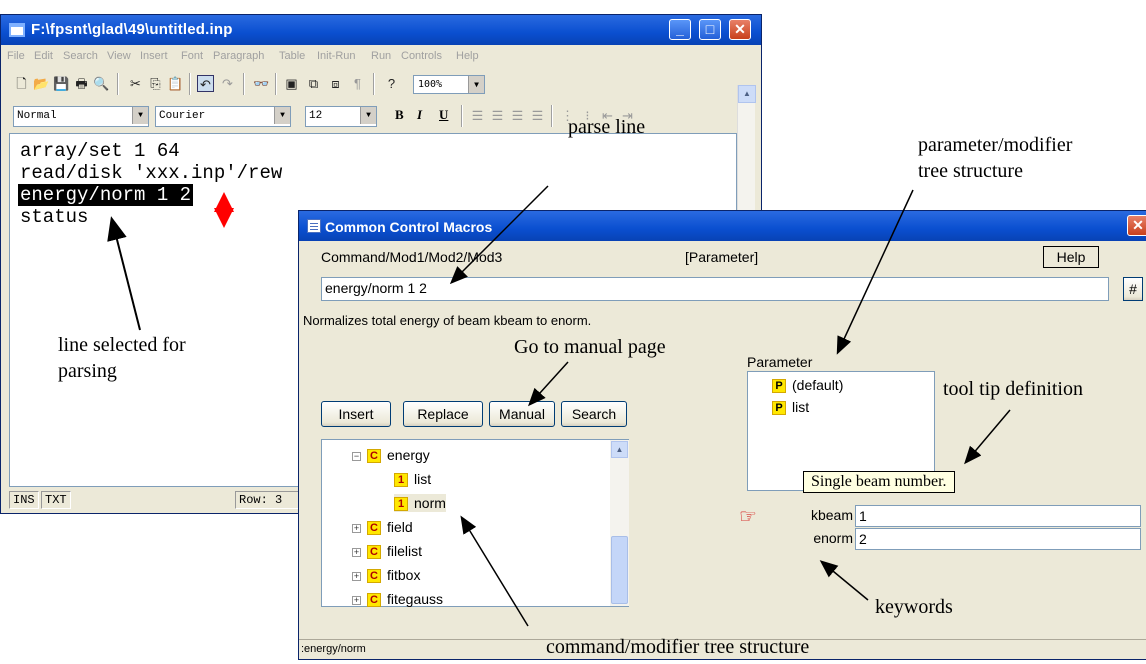 The height and width of the screenshot is (664, 1146). I want to click on keywords-arrow, so click(844, 580).